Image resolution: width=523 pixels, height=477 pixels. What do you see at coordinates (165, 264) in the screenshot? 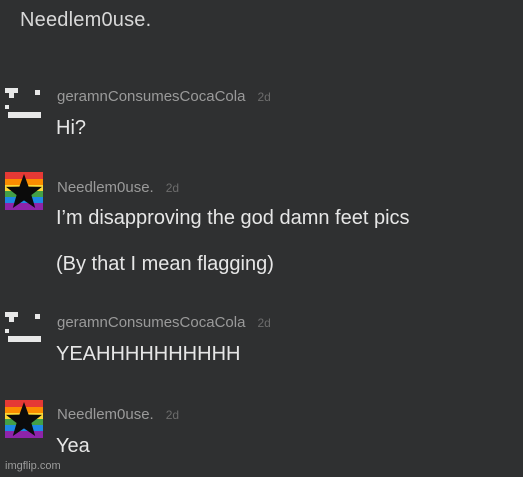
I see `message-text: (By that I mean flagging)` at bounding box center [165, 264].